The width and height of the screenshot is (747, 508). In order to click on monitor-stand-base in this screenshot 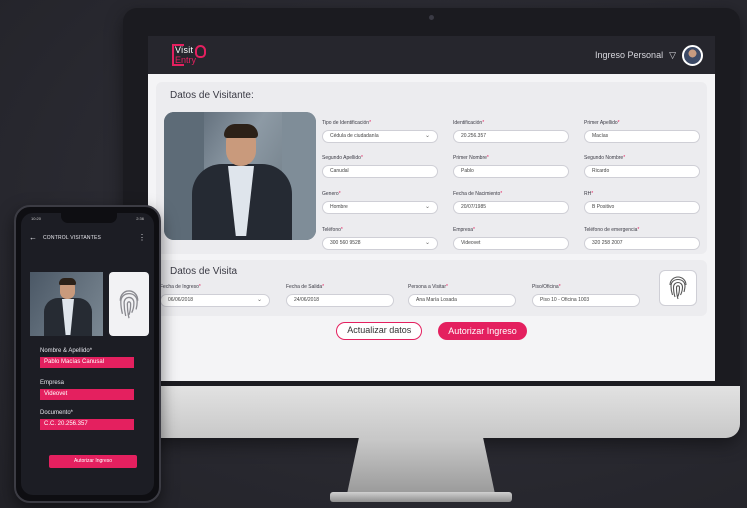, I will do `click(421, 497)`.